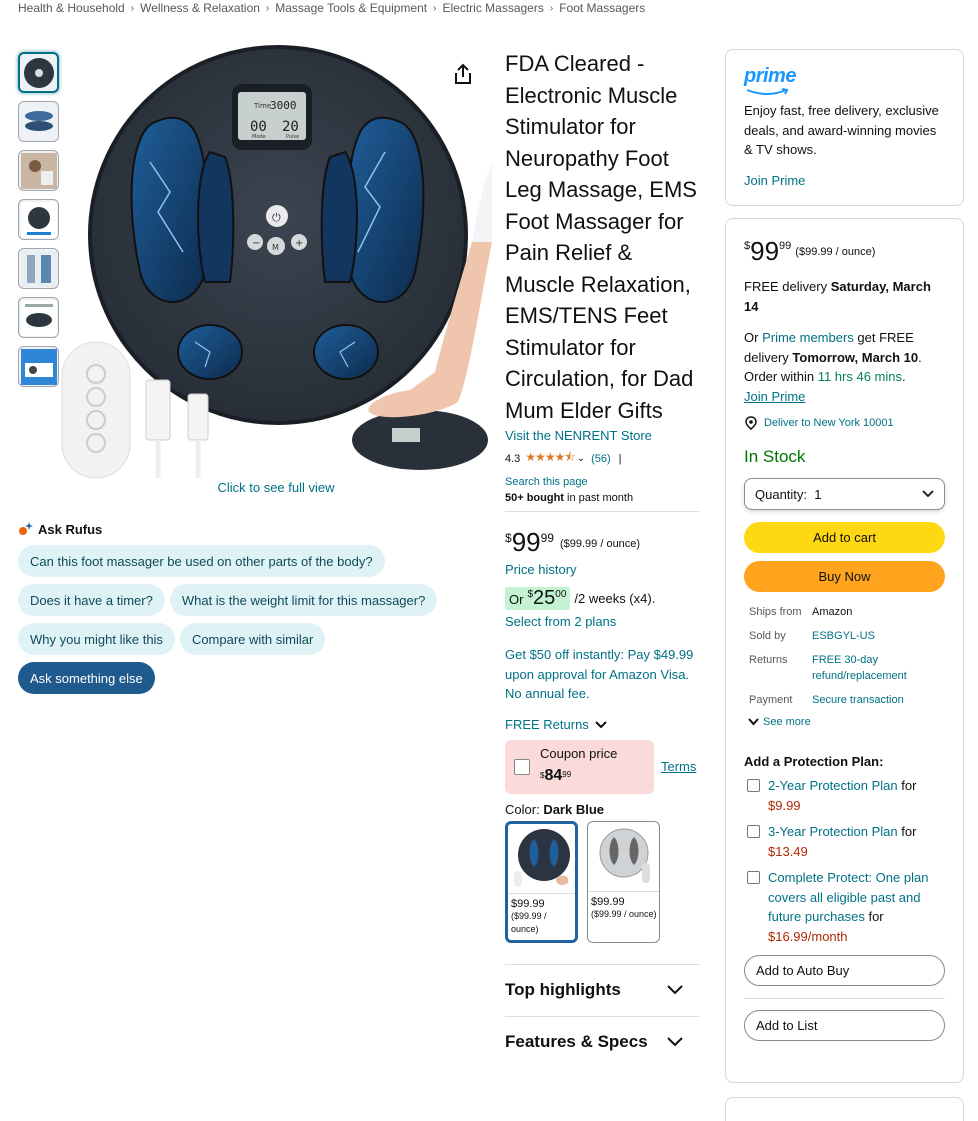  I want to click on coupon-label: Coupon price, so click(579, 753).